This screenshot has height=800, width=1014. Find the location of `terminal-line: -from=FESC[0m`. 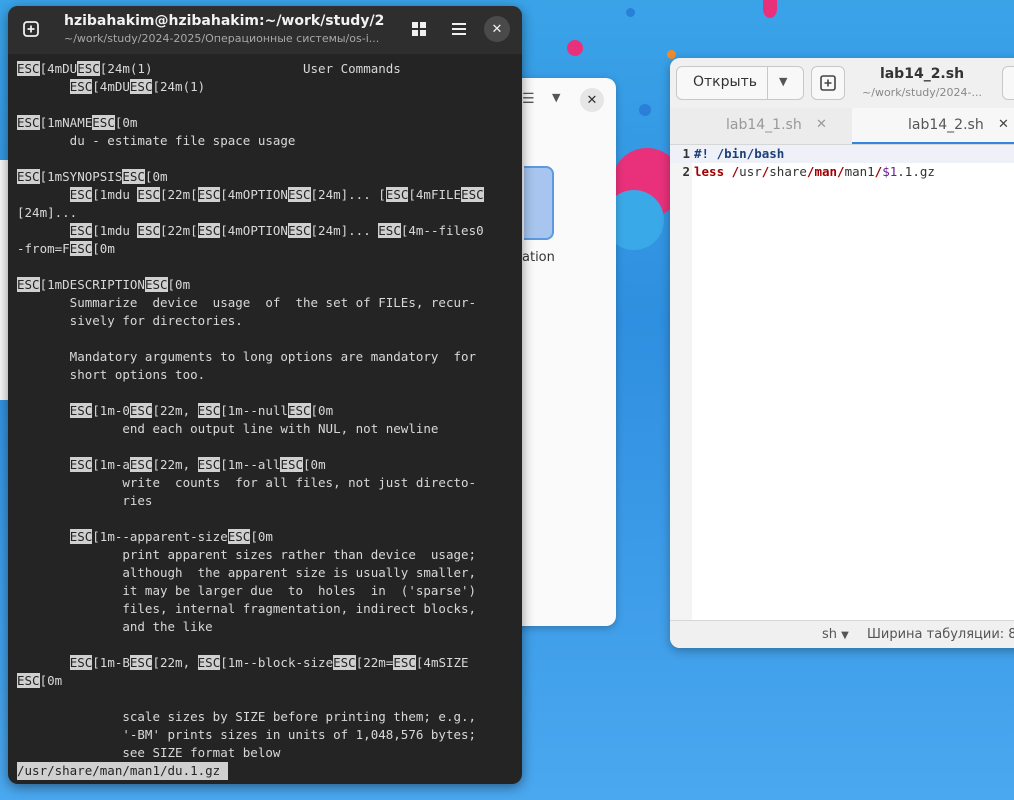

terminal-line: -from=FESC[0m is located at coordinates (66, 248).